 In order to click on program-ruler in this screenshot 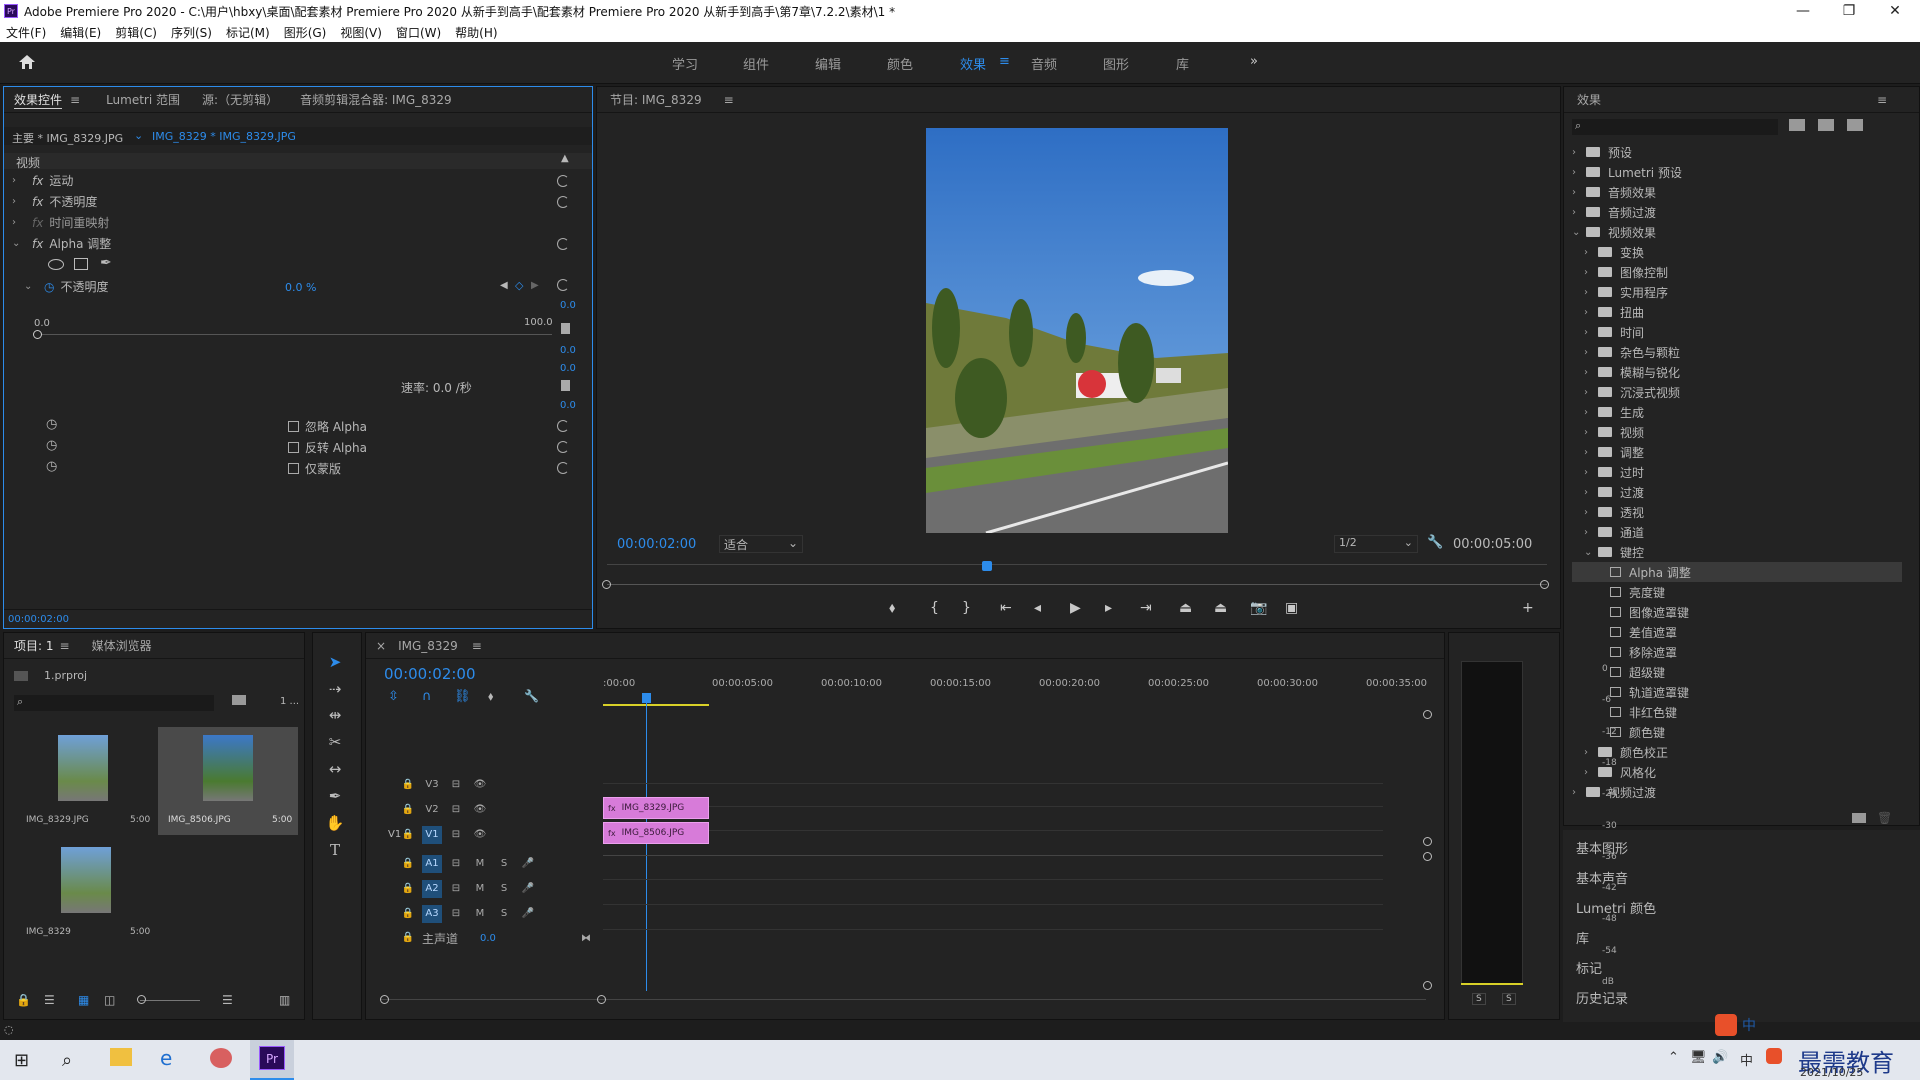, I will do `click(1077, 561)`.